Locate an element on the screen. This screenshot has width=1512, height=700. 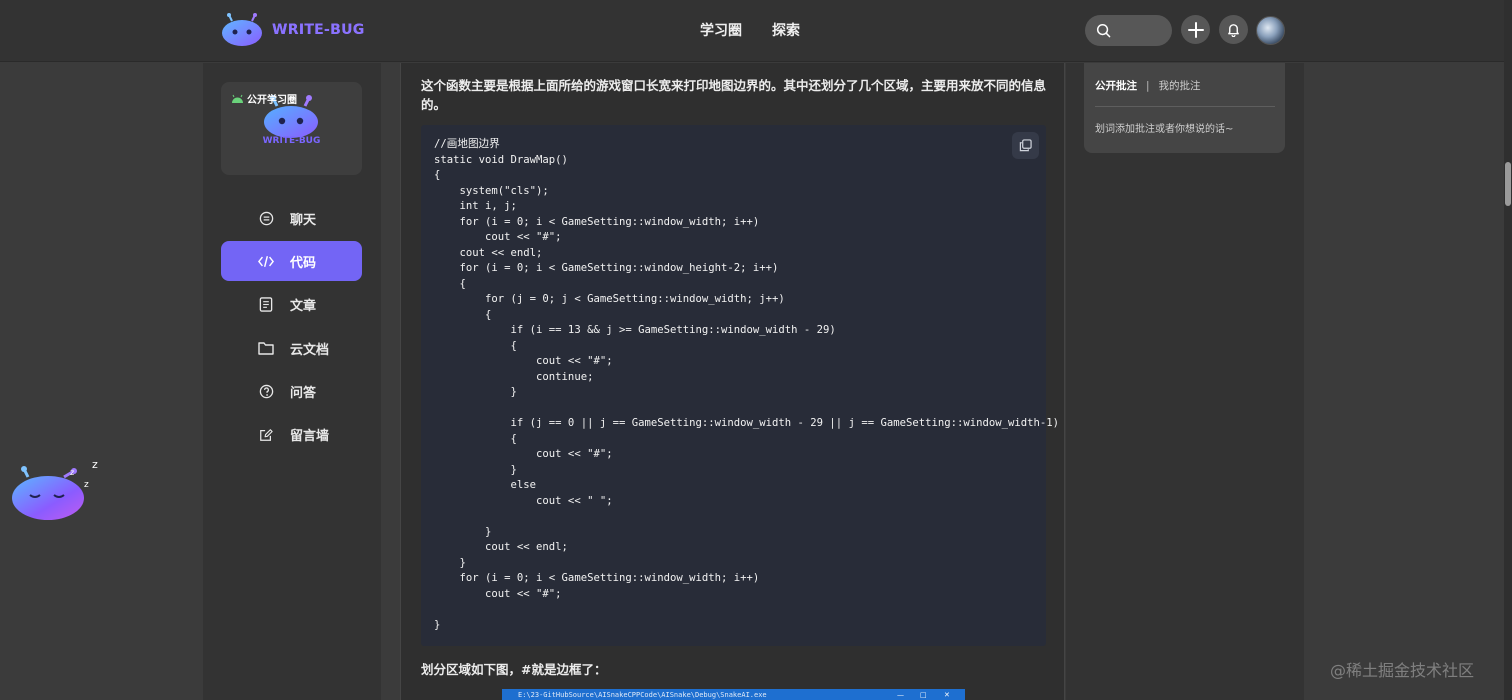
sidebar-item-label: 代码 is located at coordinates (303, 263).